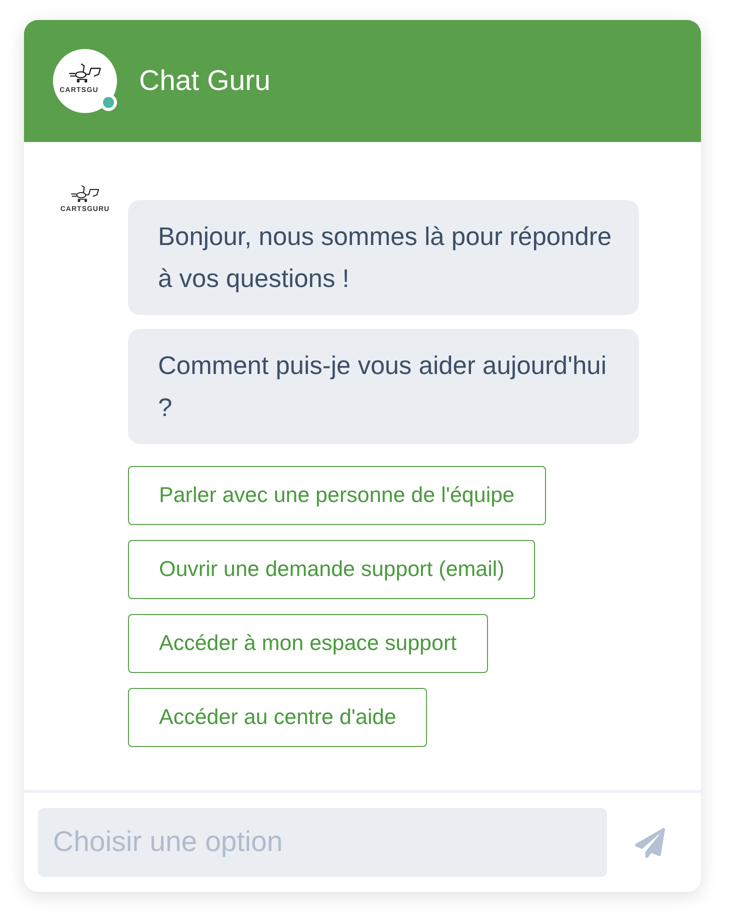 The height and width of the screenshot is (924, 730). Describe the element at coordinates (322, 842) in the screenshot. I see `message-input: Choisir une option` at that location.